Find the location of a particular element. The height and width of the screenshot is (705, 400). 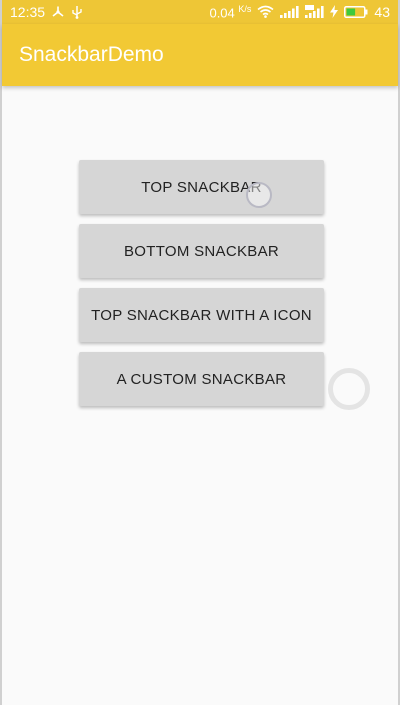

status-left: 12:35 is located at coordinates (46, 12).